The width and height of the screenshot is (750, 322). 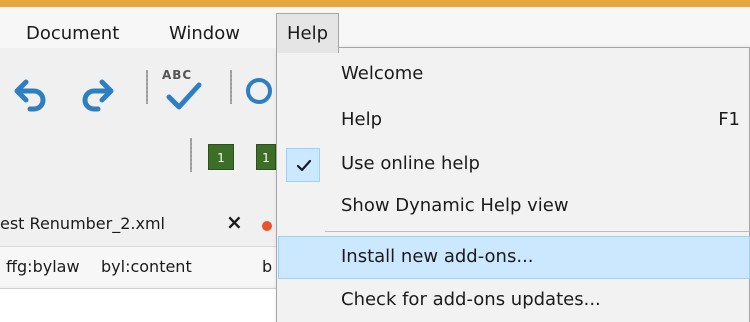 What do you see at coordinates (375, 3) in the screenshot?
I see `title-accent-bar` at bounding box center [375, 3].